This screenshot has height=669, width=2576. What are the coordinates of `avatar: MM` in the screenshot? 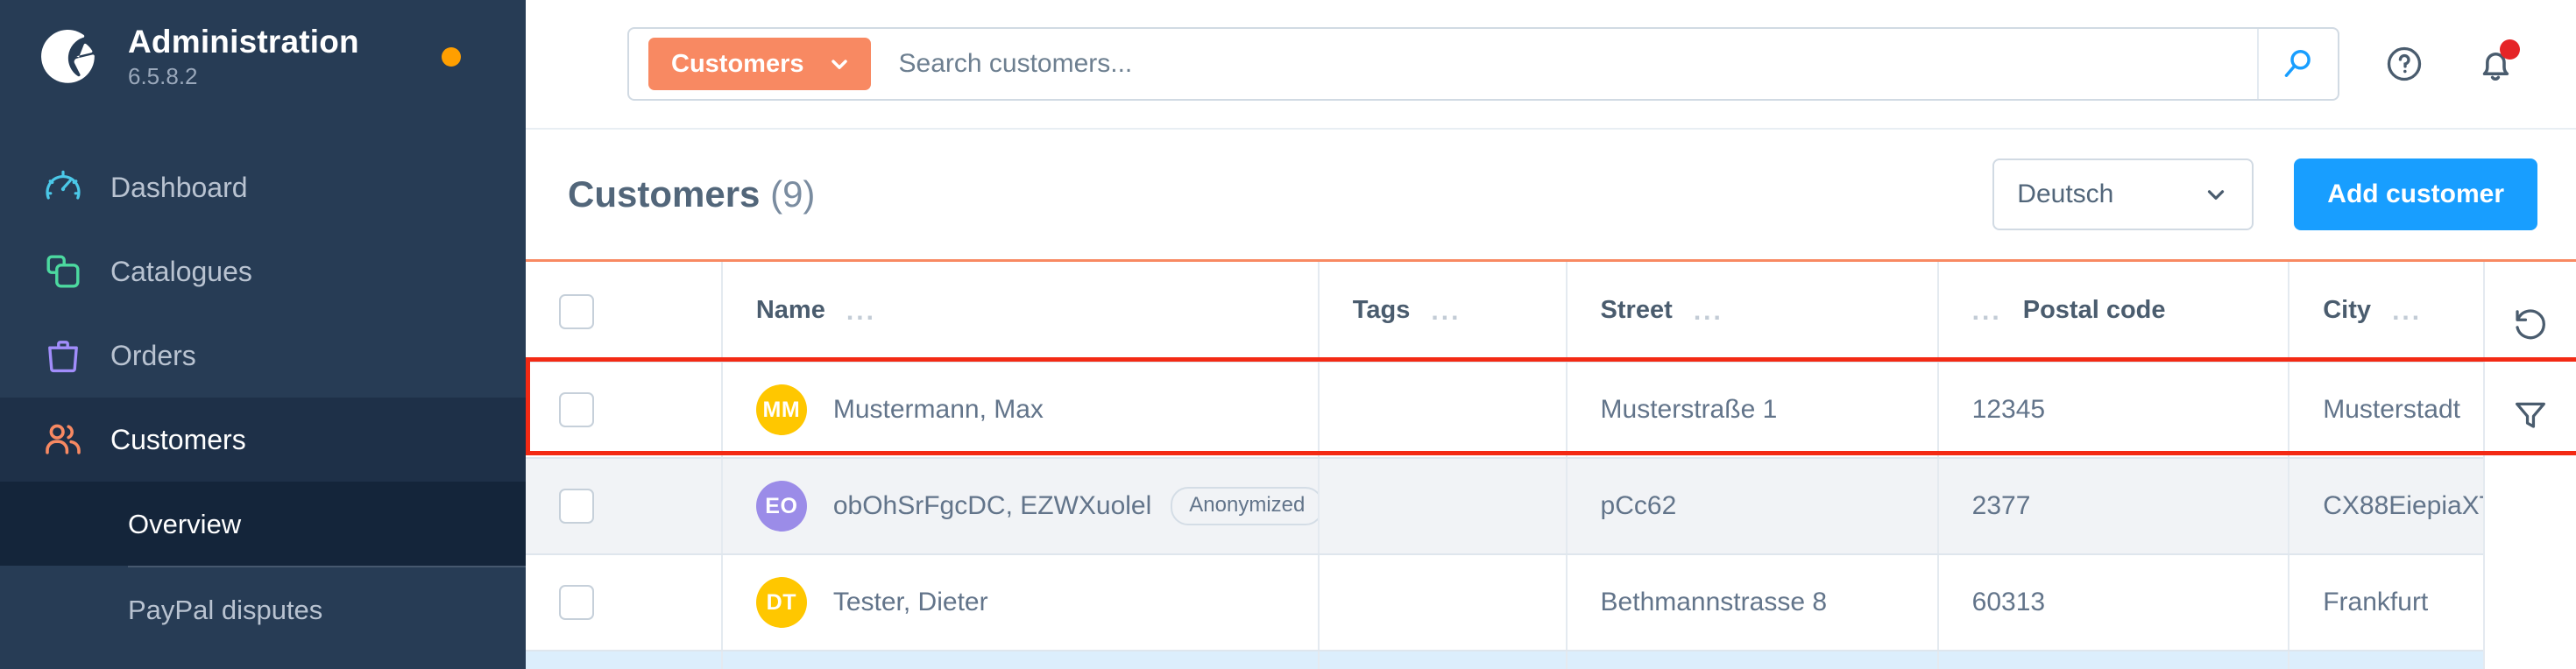 It's located at (781, 409).